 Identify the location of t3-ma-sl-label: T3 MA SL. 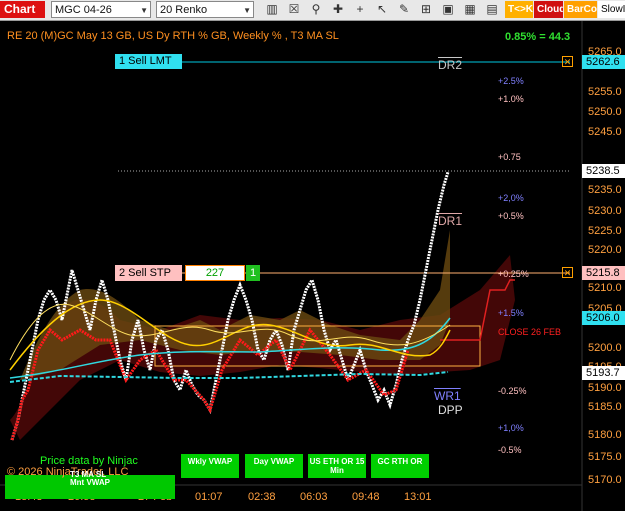
(88, 474).